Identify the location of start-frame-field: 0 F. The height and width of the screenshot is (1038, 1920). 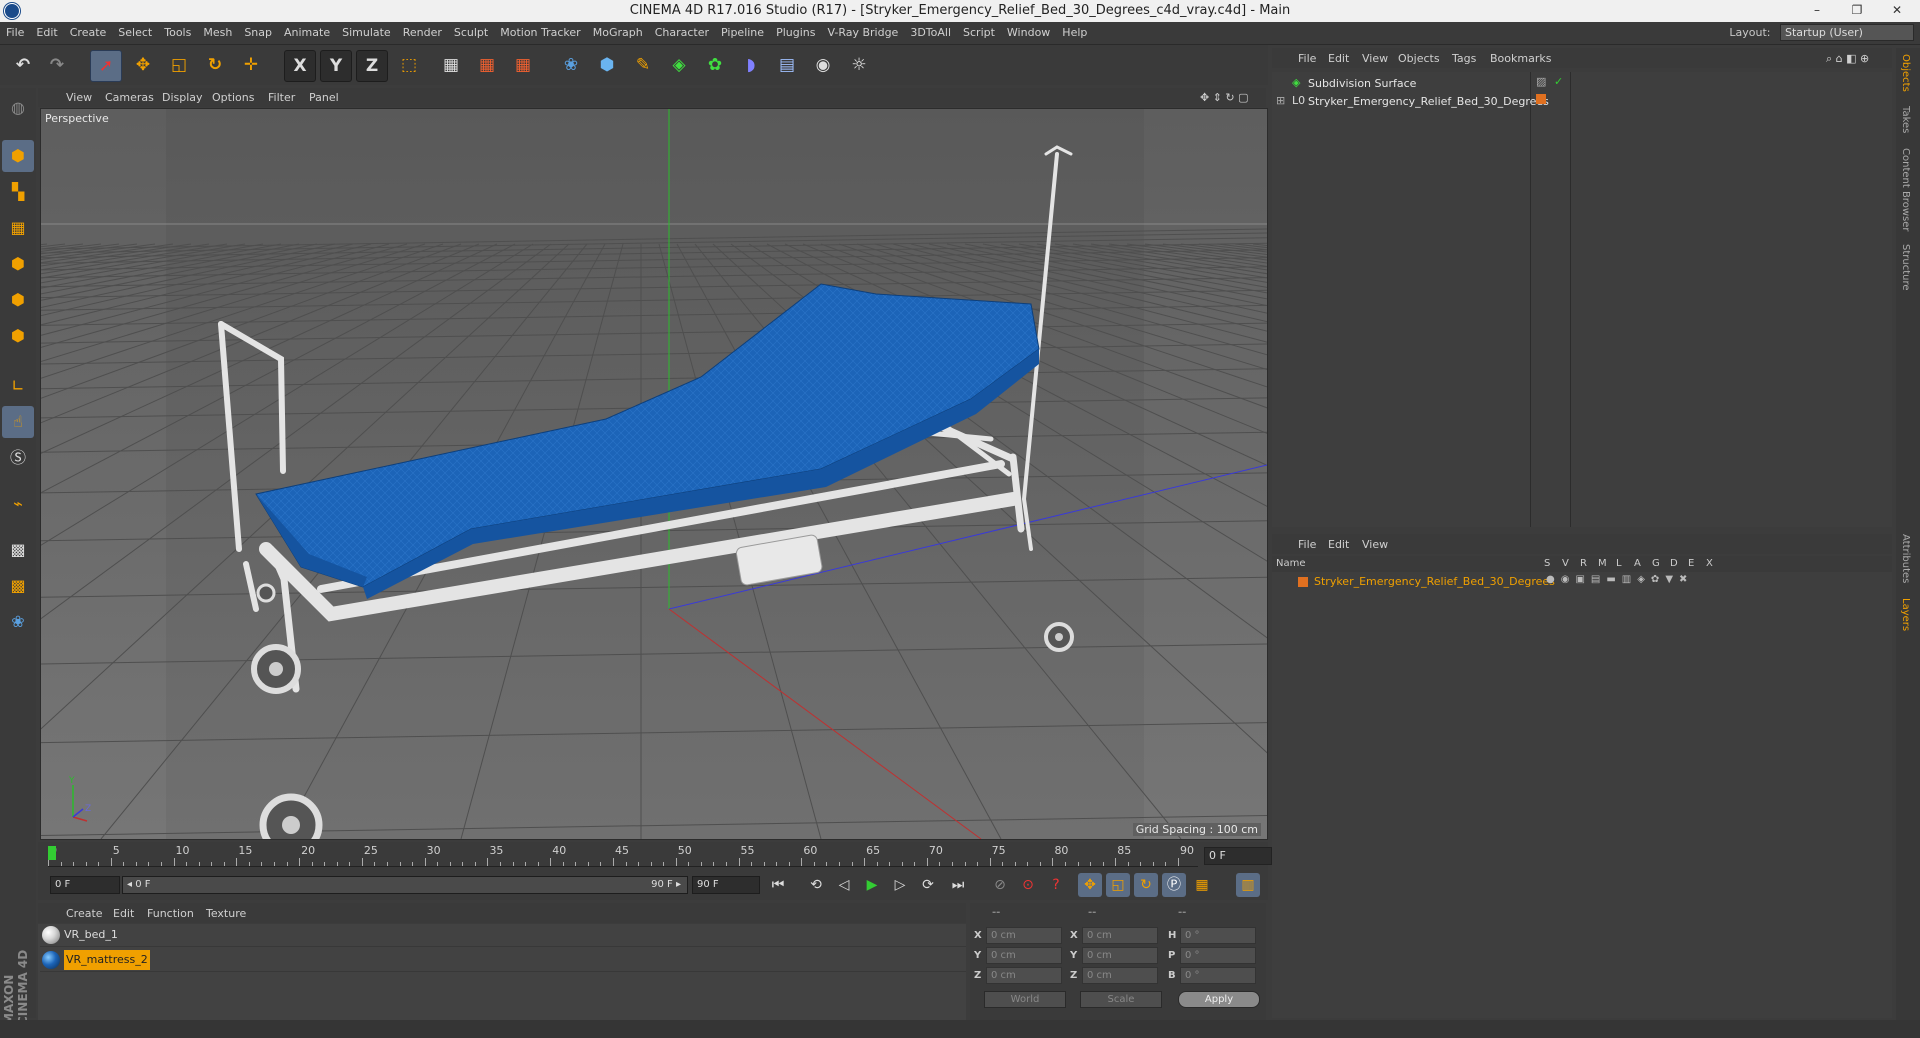
(85, 885).